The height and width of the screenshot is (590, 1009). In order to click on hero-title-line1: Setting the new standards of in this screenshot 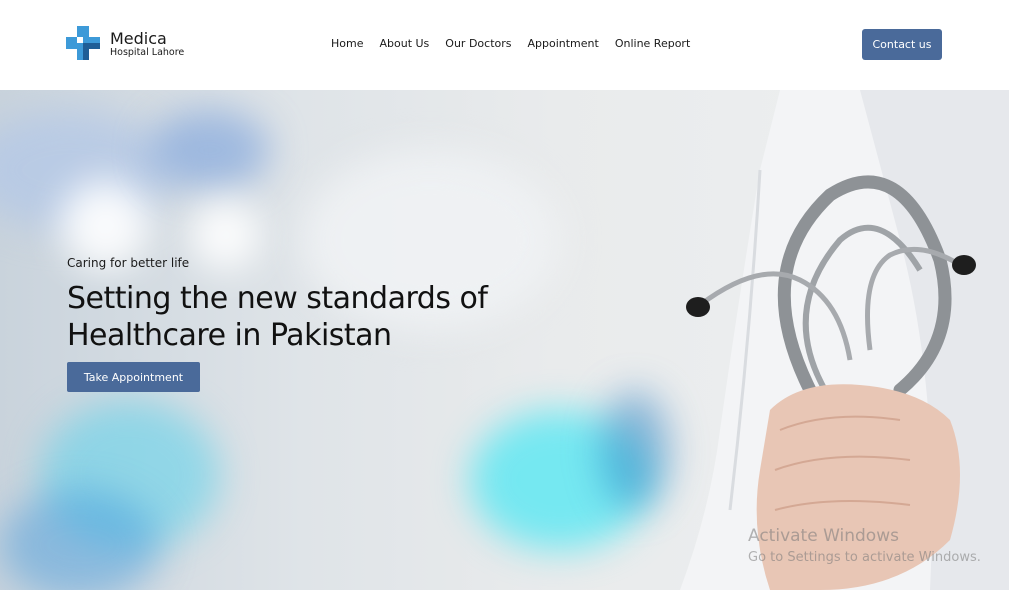, I will do `click(277, 298)`.